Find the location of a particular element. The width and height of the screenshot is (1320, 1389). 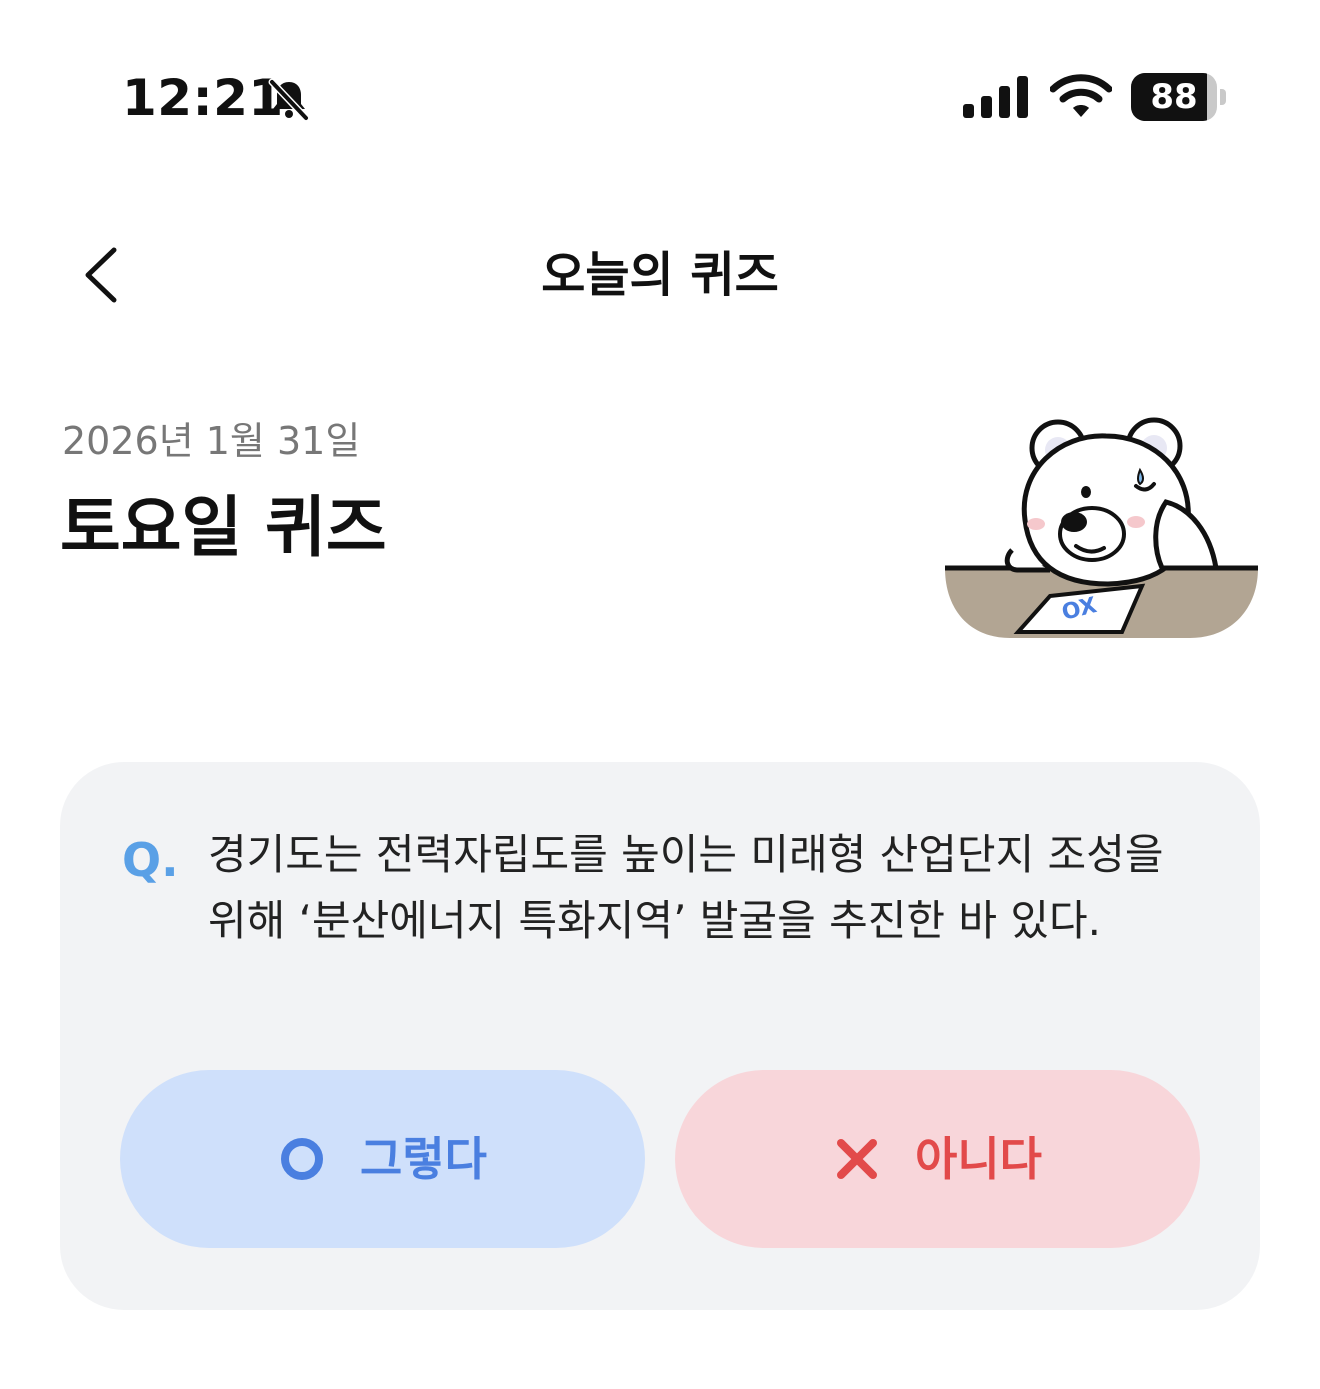

question-marker: Q. is located at coordinates (150, 860).